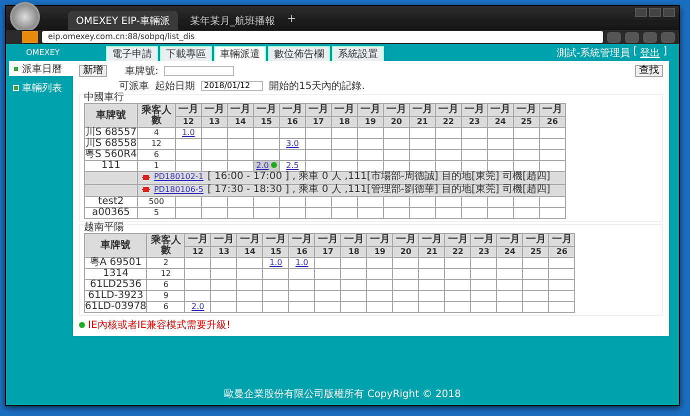 The image size is (690, 416). Describe the element at coordinates (159, 325) in the screenshot. I see `warning-note: IE內核或者IE兼容模式需要升級!` at that location.